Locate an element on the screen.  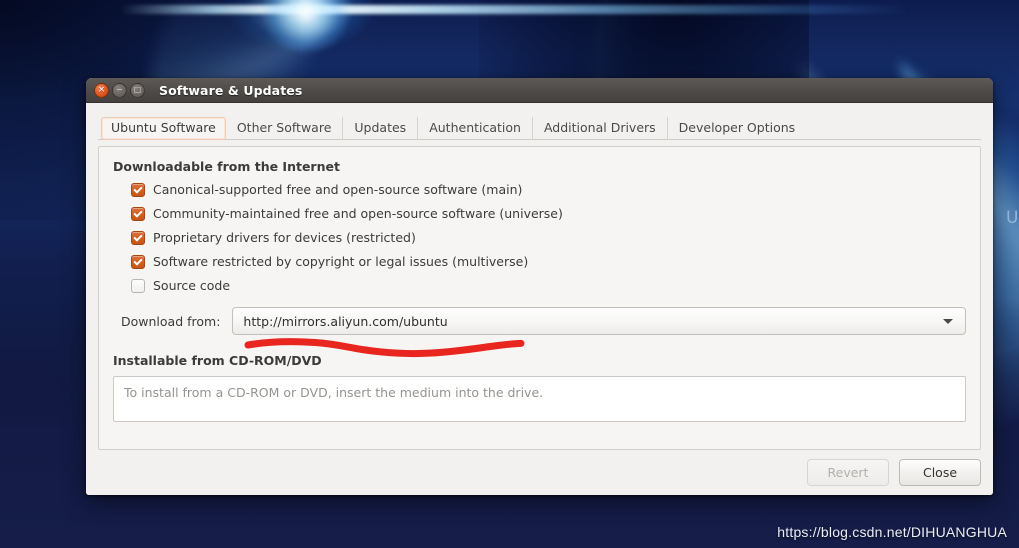
checkbox-universe is located at coordinates (138, 214).